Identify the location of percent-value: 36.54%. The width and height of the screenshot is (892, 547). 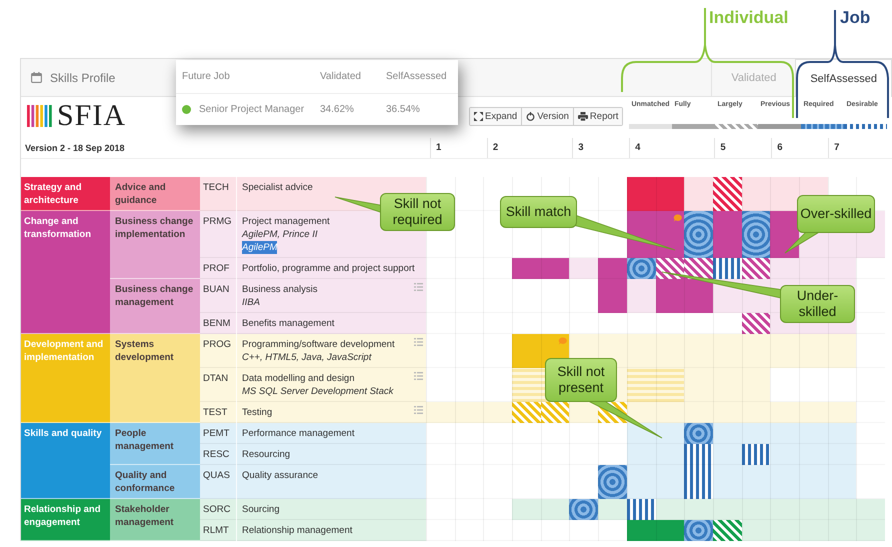
(403, 109).